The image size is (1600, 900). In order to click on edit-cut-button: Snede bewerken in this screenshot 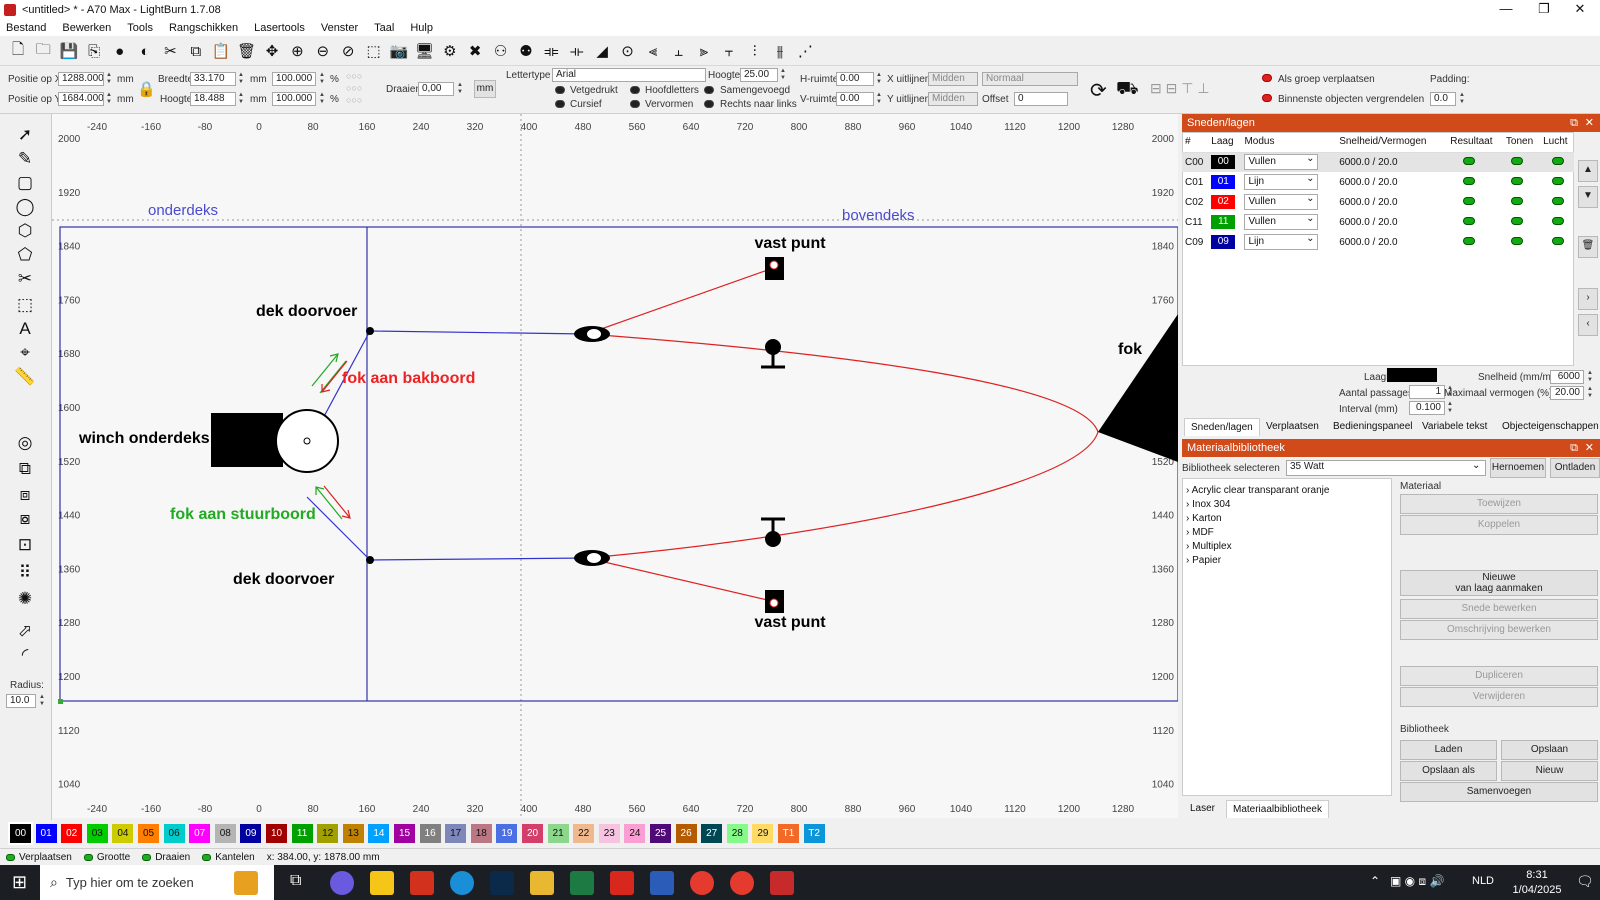, I will do `click(1499, 609)`.